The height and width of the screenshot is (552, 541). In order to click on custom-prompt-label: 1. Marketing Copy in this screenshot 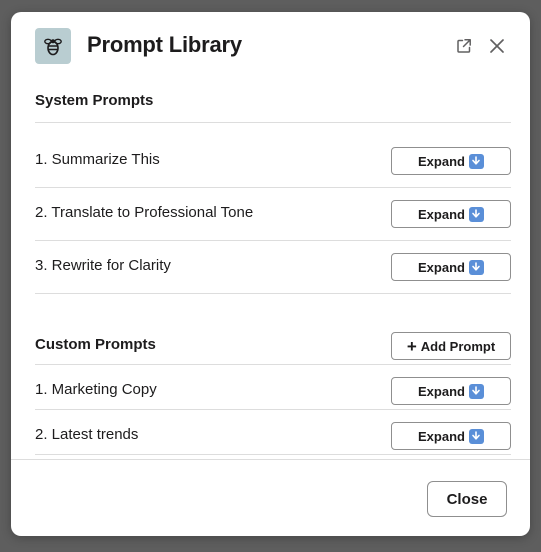, I will do `click(96, 389)`.